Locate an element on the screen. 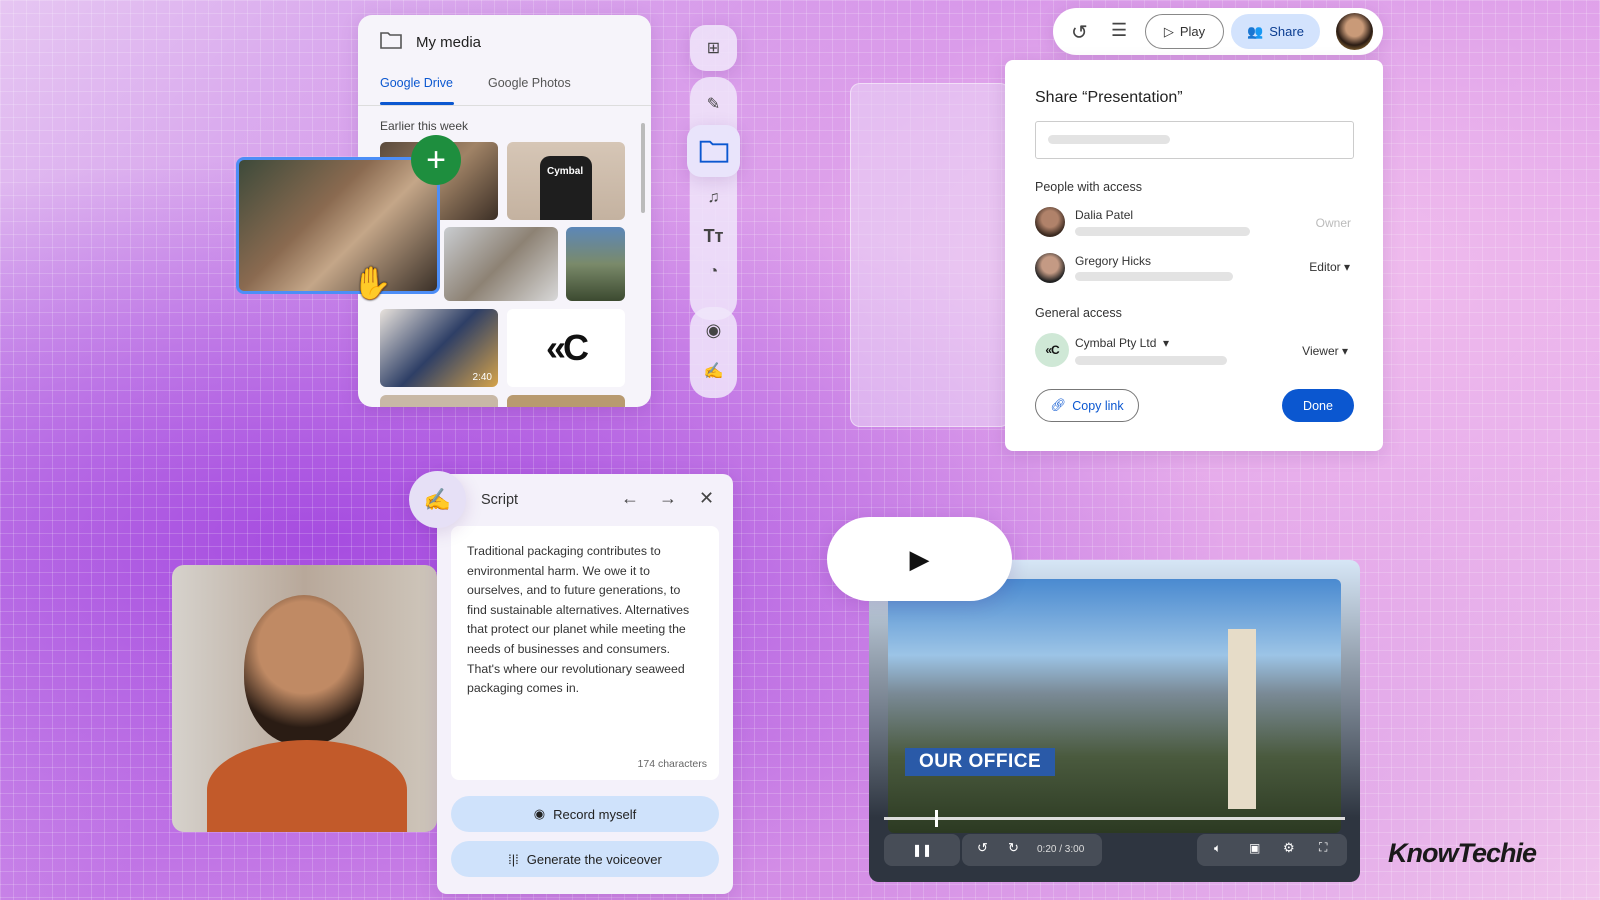 This screenshot has height=900, width=1600. shapes-icon: ◔ is located at coordinates (713, 272).